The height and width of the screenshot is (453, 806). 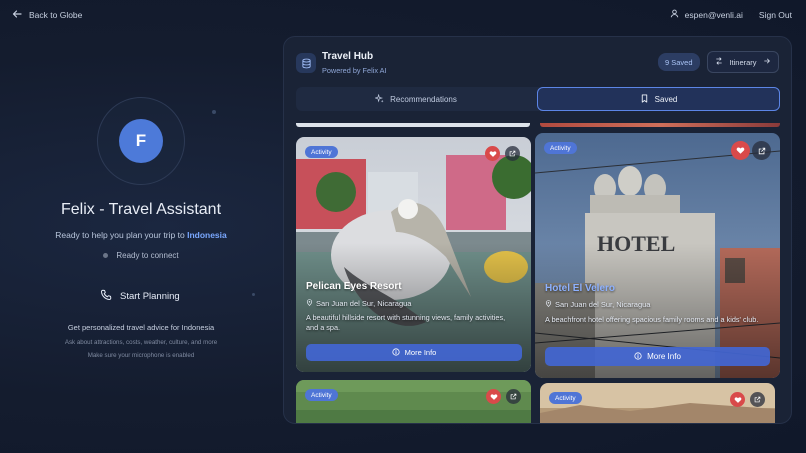 I want to click on user-icon, so click(x=674, y=14).